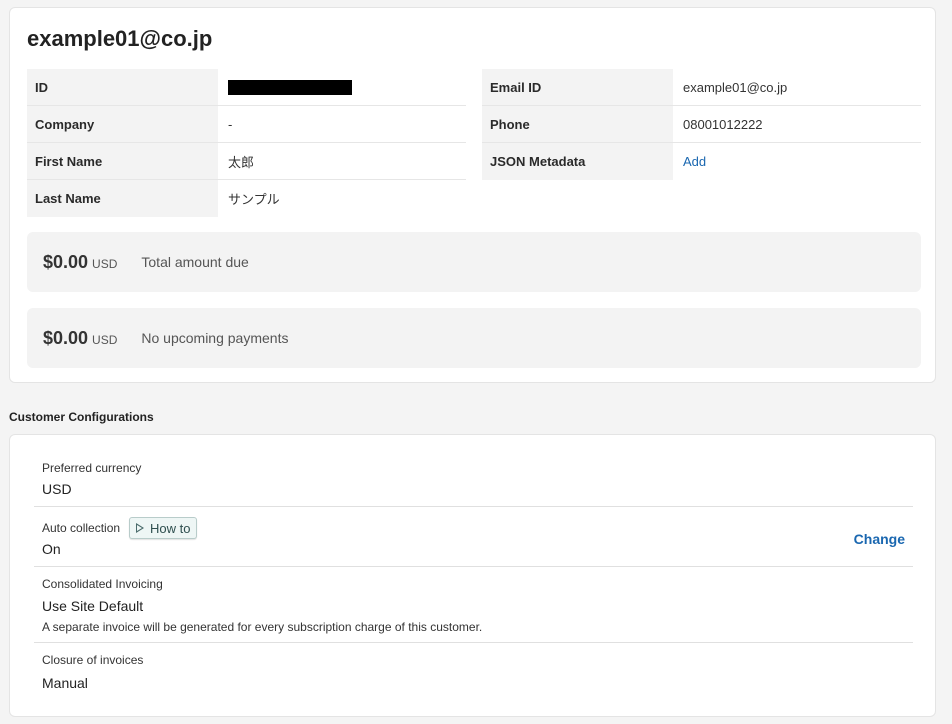  Describe the element at coordinates (195, 262) in the screenshot. I see `amount-label: Total amount due` at that location.